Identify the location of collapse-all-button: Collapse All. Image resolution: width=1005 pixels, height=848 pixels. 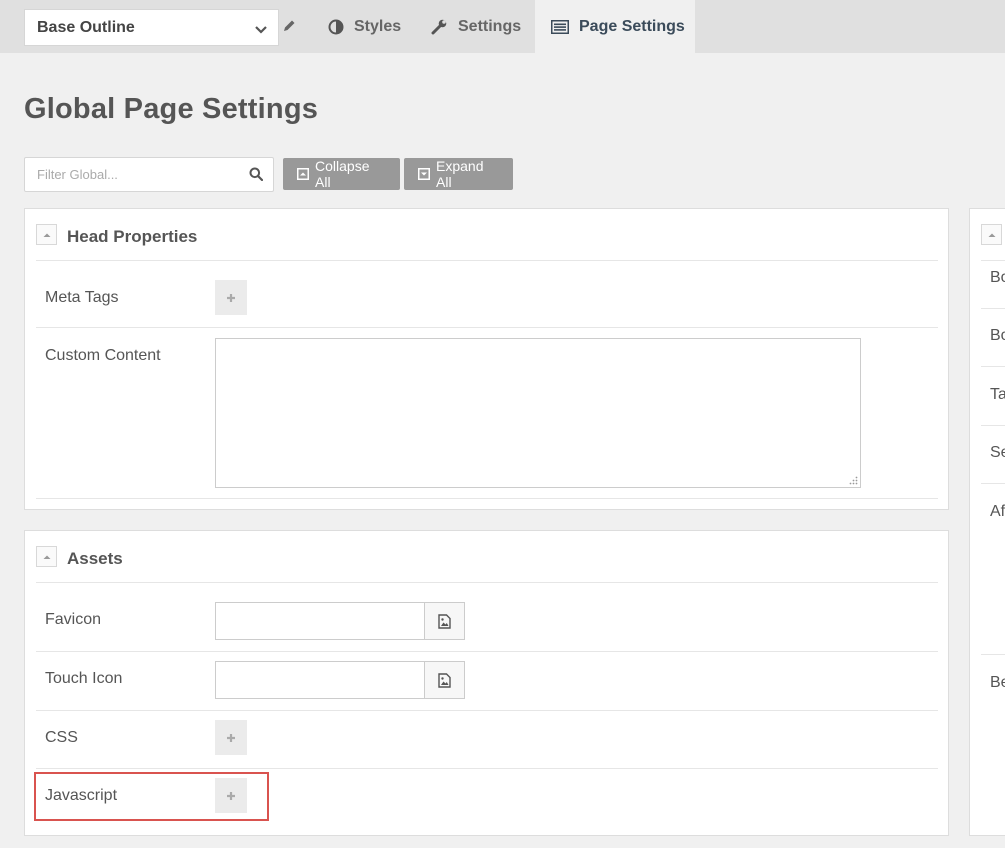
(341, 174).